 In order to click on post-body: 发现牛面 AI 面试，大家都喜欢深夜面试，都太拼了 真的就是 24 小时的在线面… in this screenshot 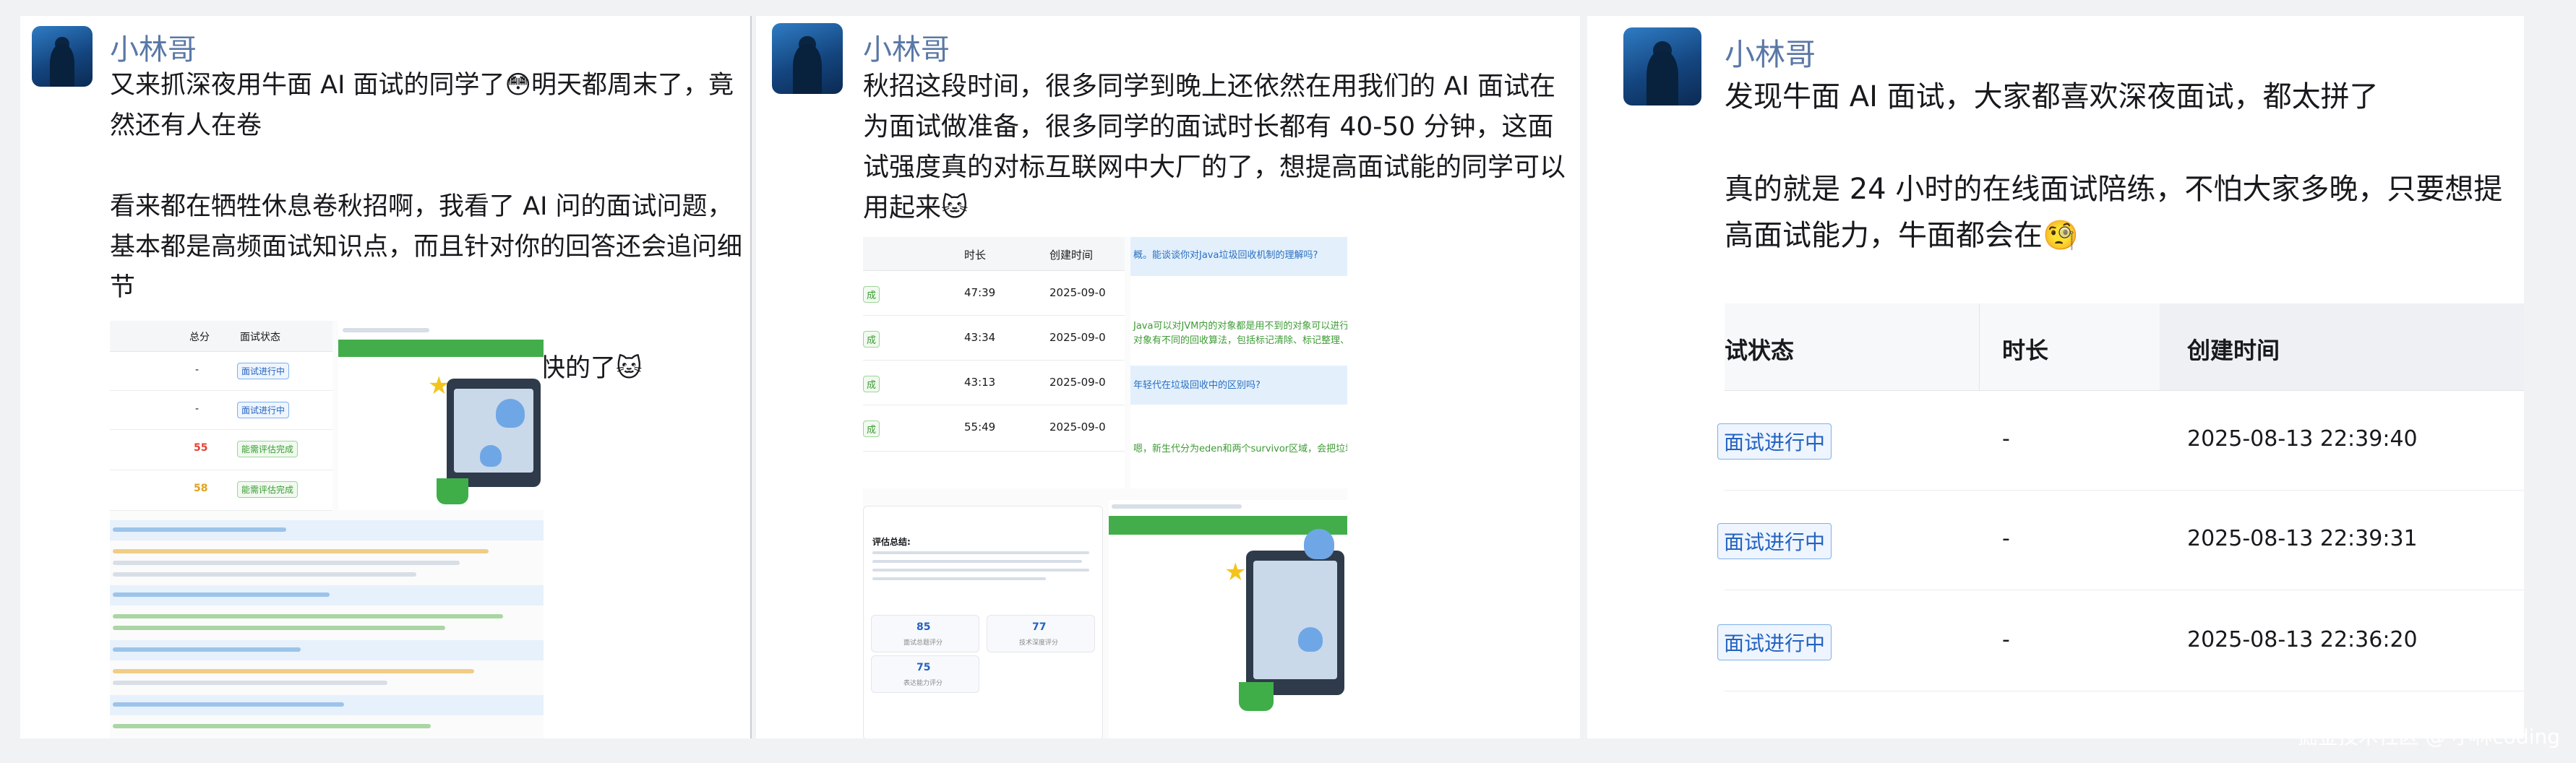, I will do `click(2118, 167)`.